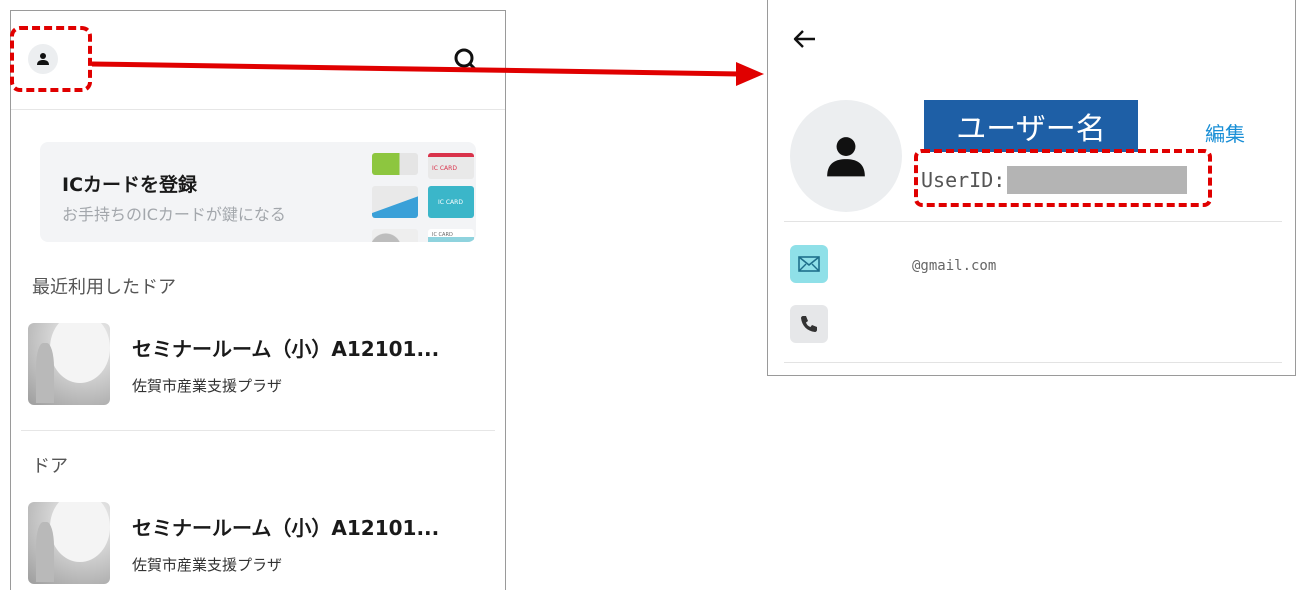  What do you see at coordinates (1031, 126) in the screenshot?
I see `username: ユーザー名` at bounding box center [1031, 126].